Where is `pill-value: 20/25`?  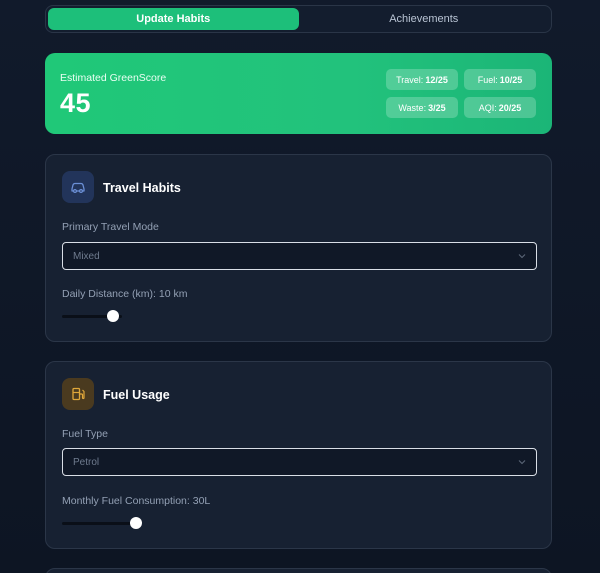 pill-value: 20/25 is located at coordinates (510, 107).